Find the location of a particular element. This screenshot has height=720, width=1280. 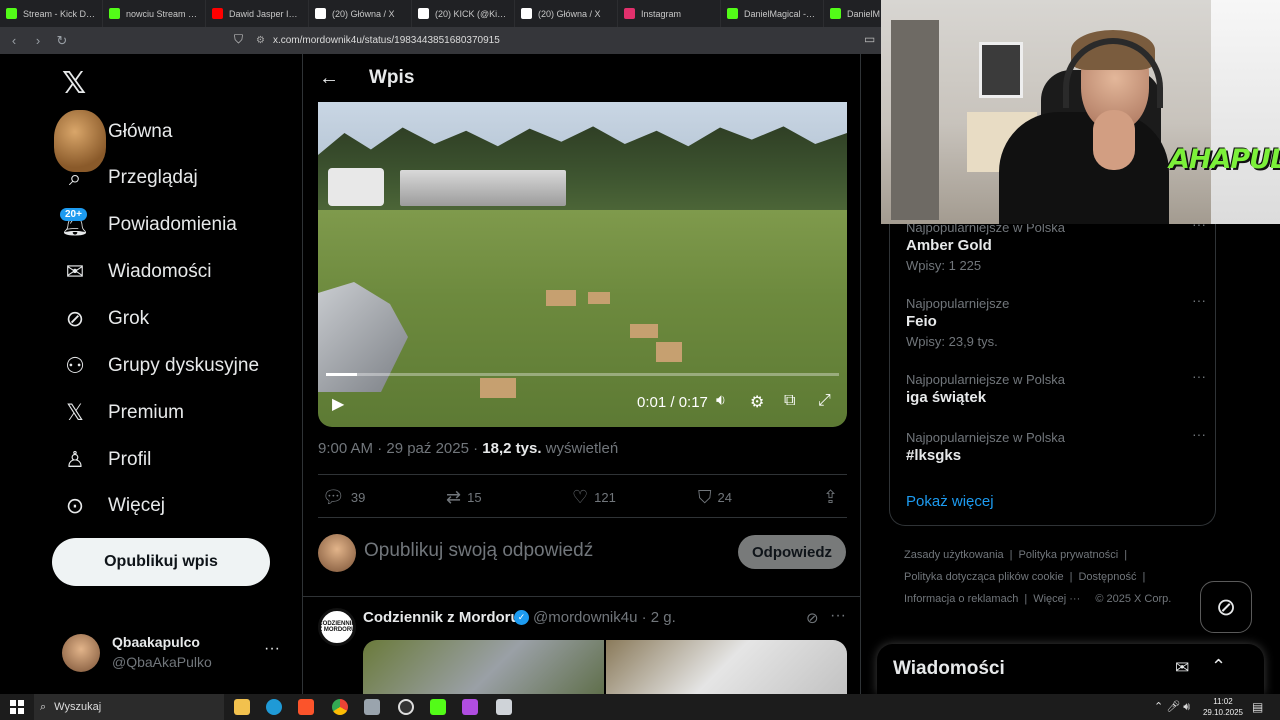

back-arrow-icon: ← is located at coordinates (333, 78).